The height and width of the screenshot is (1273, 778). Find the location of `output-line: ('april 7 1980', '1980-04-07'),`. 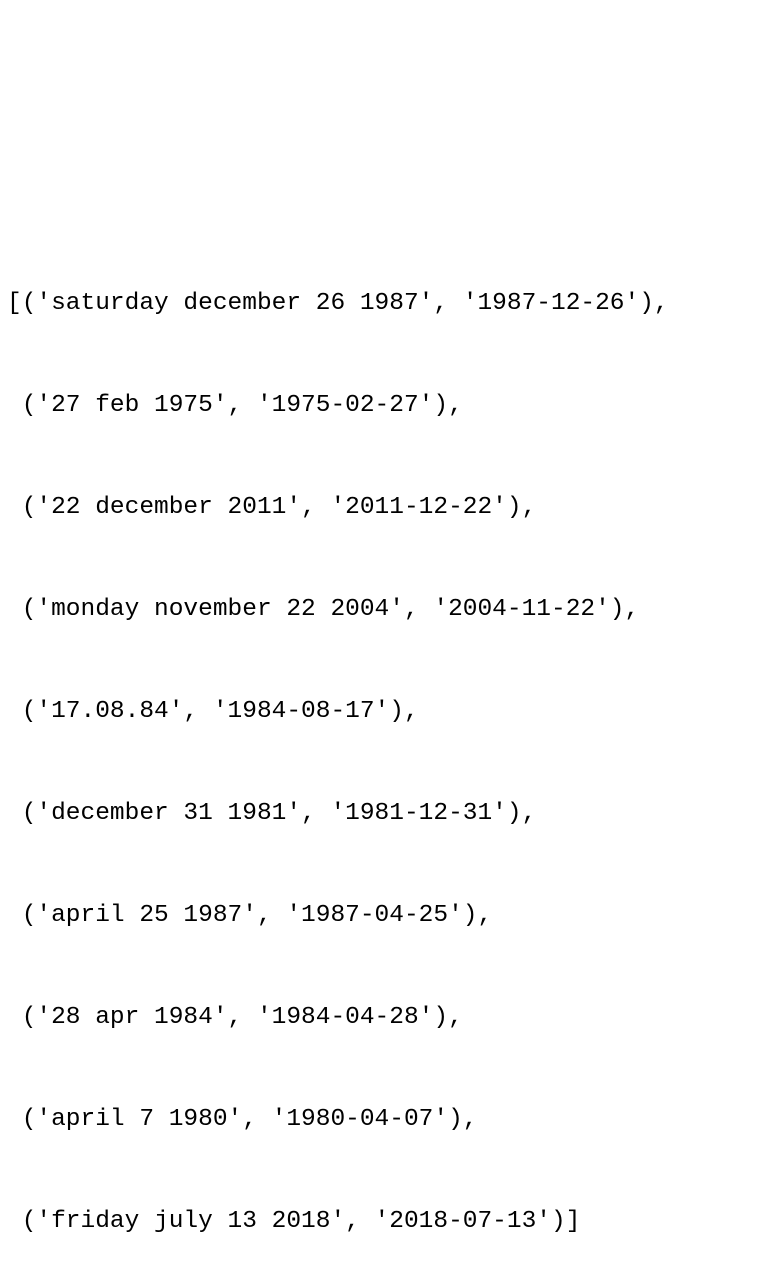

output-line: ('april 7 1980', '1980-04-07'), is located at coordinates (242, 1119).